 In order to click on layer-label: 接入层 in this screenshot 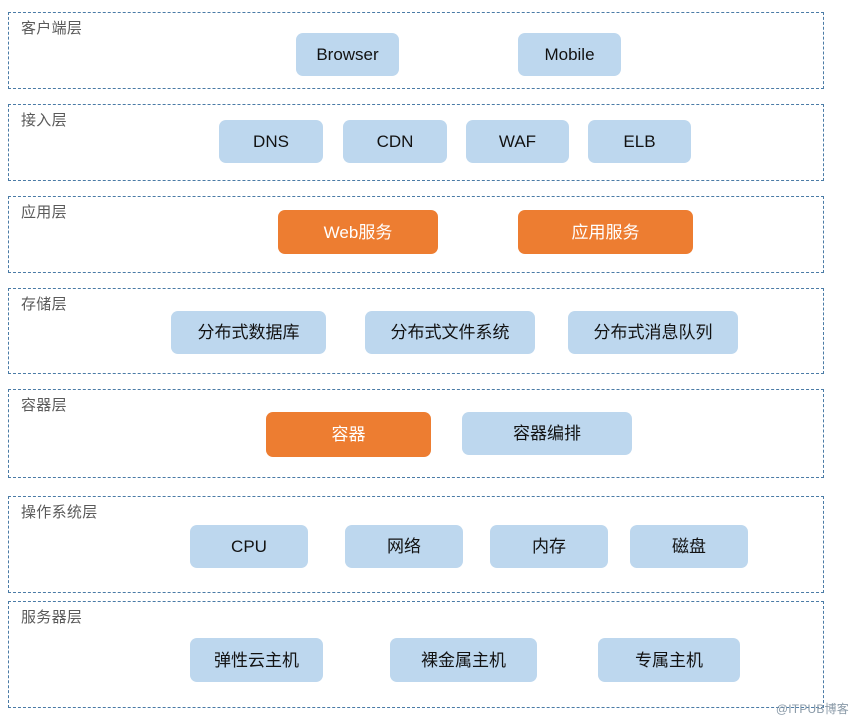, I will do `click(44, 120)`.